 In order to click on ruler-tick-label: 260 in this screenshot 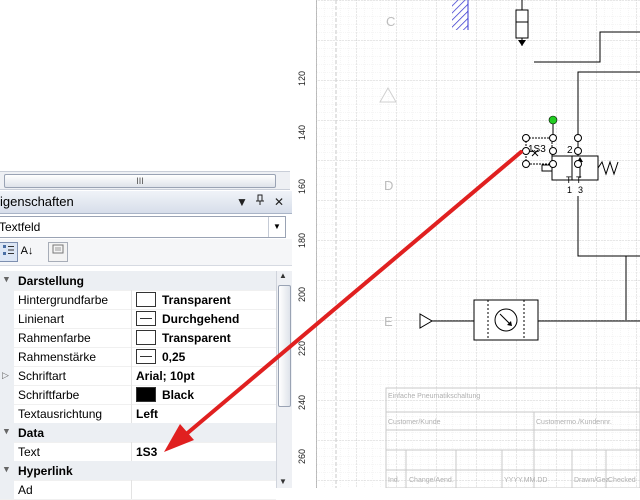, I will do `click(302, 456)`.